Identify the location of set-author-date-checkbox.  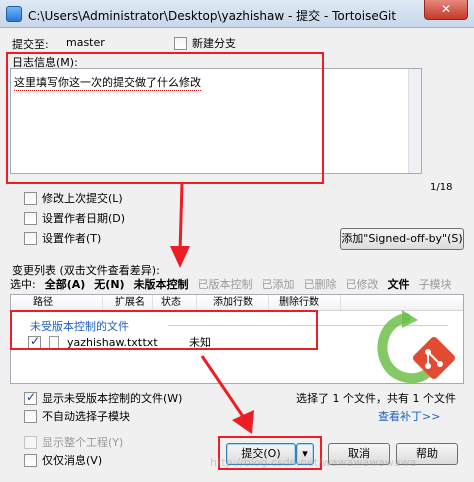
(30, 218).